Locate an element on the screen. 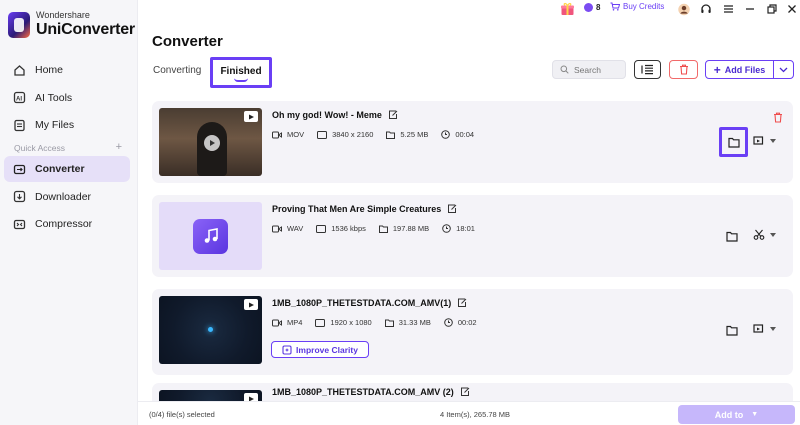 The height and width of the screenshot is (425, 800). delete-all-button is located at coordinates (683, 69).